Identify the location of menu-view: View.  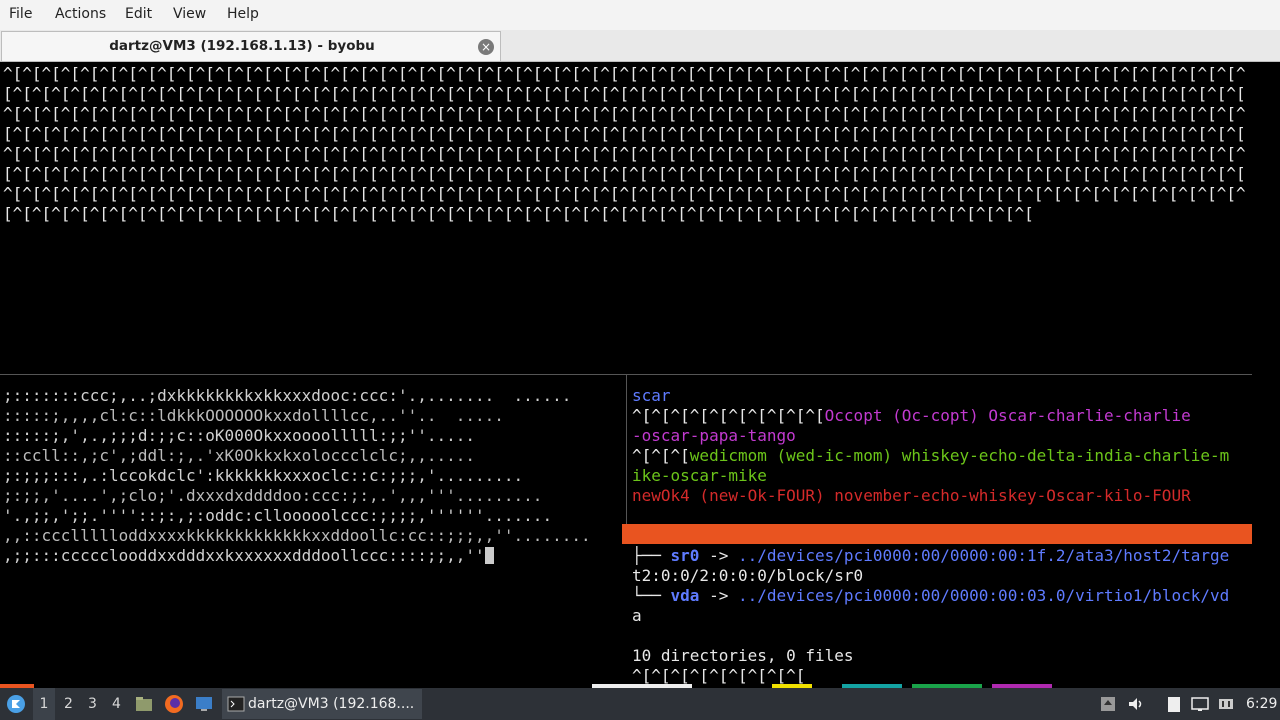
(189, 14).